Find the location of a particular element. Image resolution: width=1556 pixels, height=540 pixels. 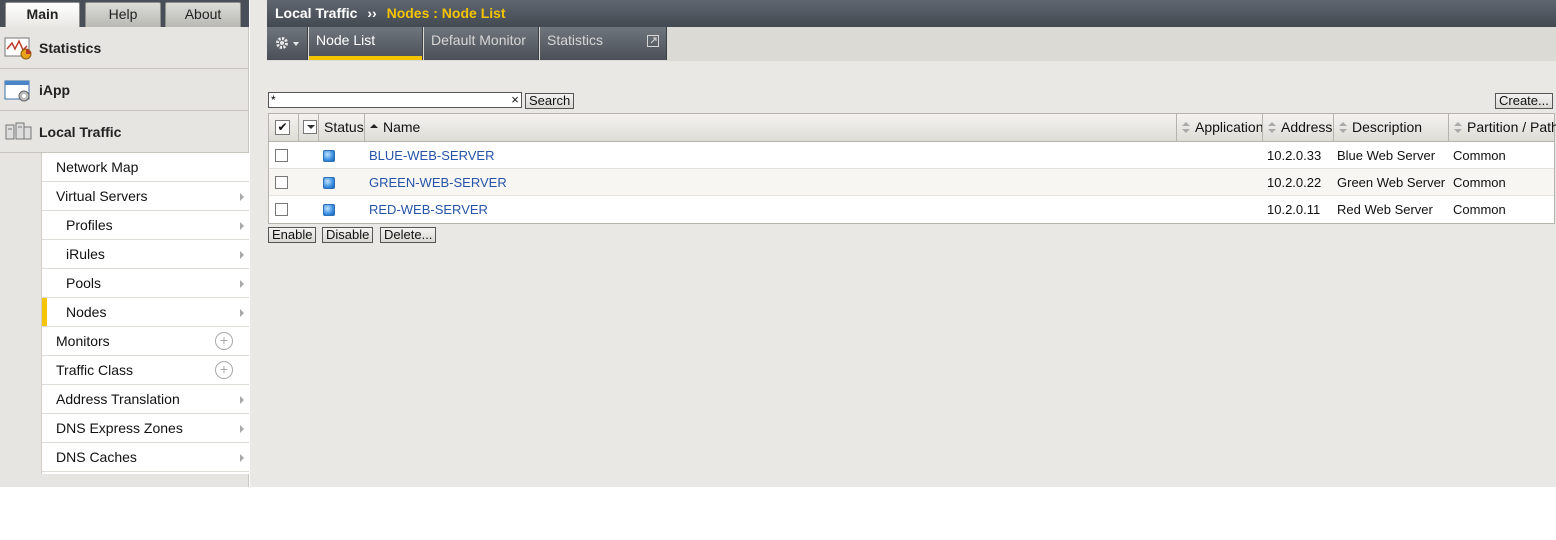

gear-menu-button is located at coordinates (287, 43).